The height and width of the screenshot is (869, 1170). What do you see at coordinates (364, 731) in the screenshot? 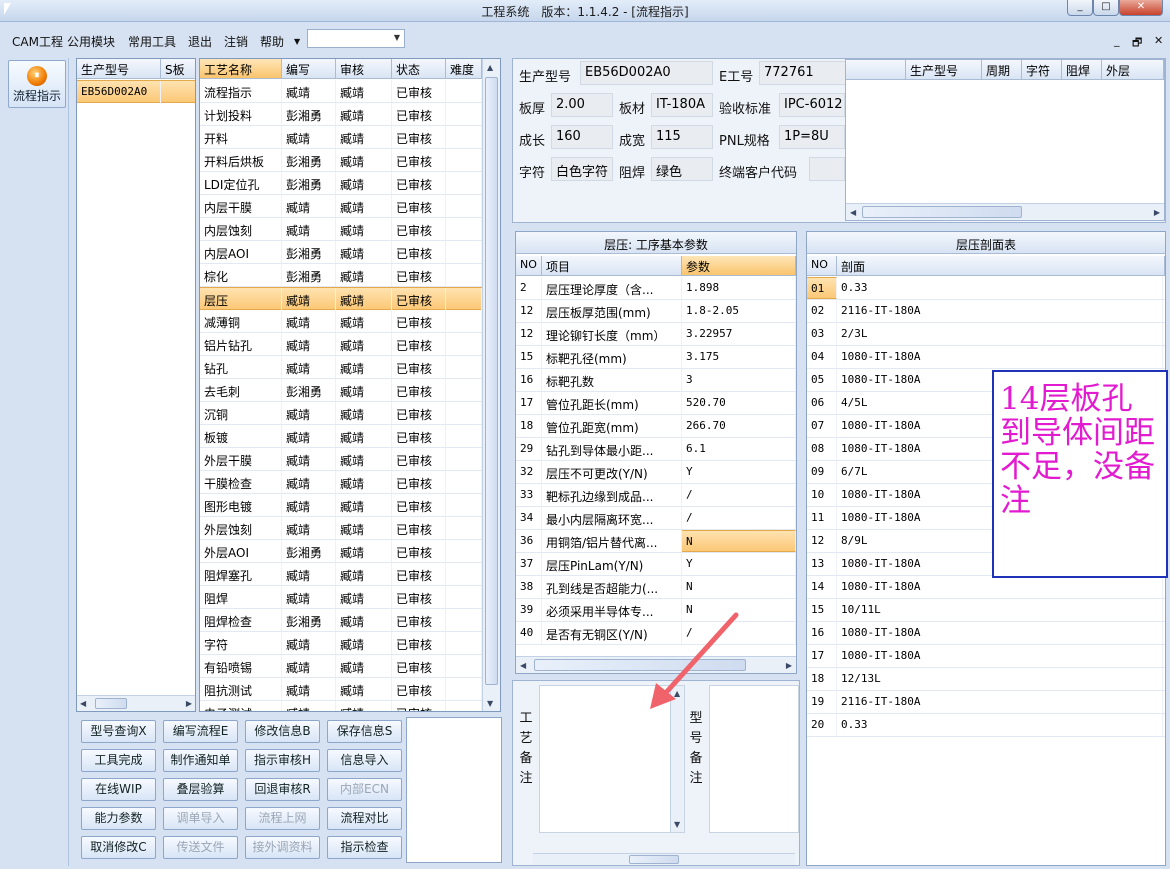
I see `action-button: 保存信息S` at bounding box center [364, 731].